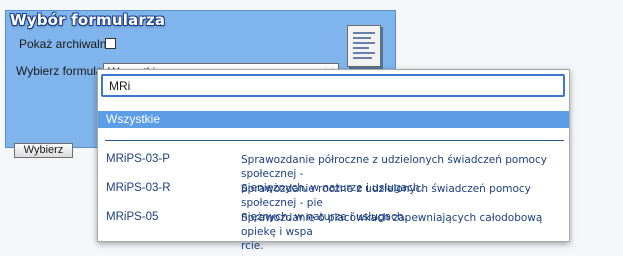  I want to click on dropdown-separator, so click(334, 140).